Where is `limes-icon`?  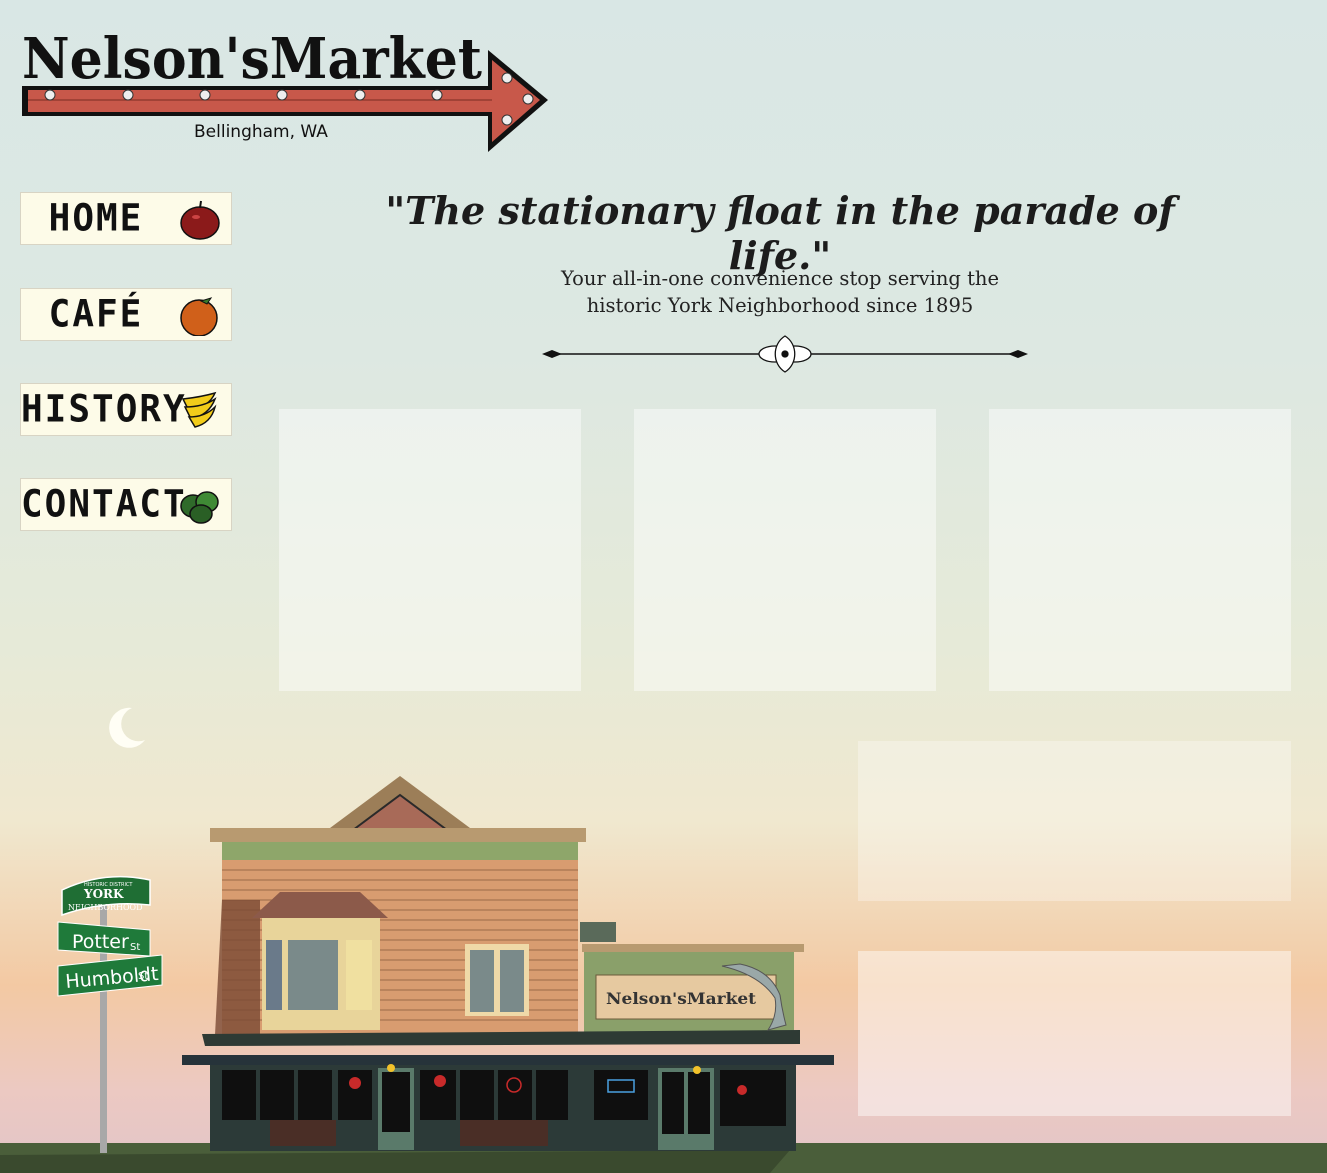 limes-icon is located at coordinates (199, 507).